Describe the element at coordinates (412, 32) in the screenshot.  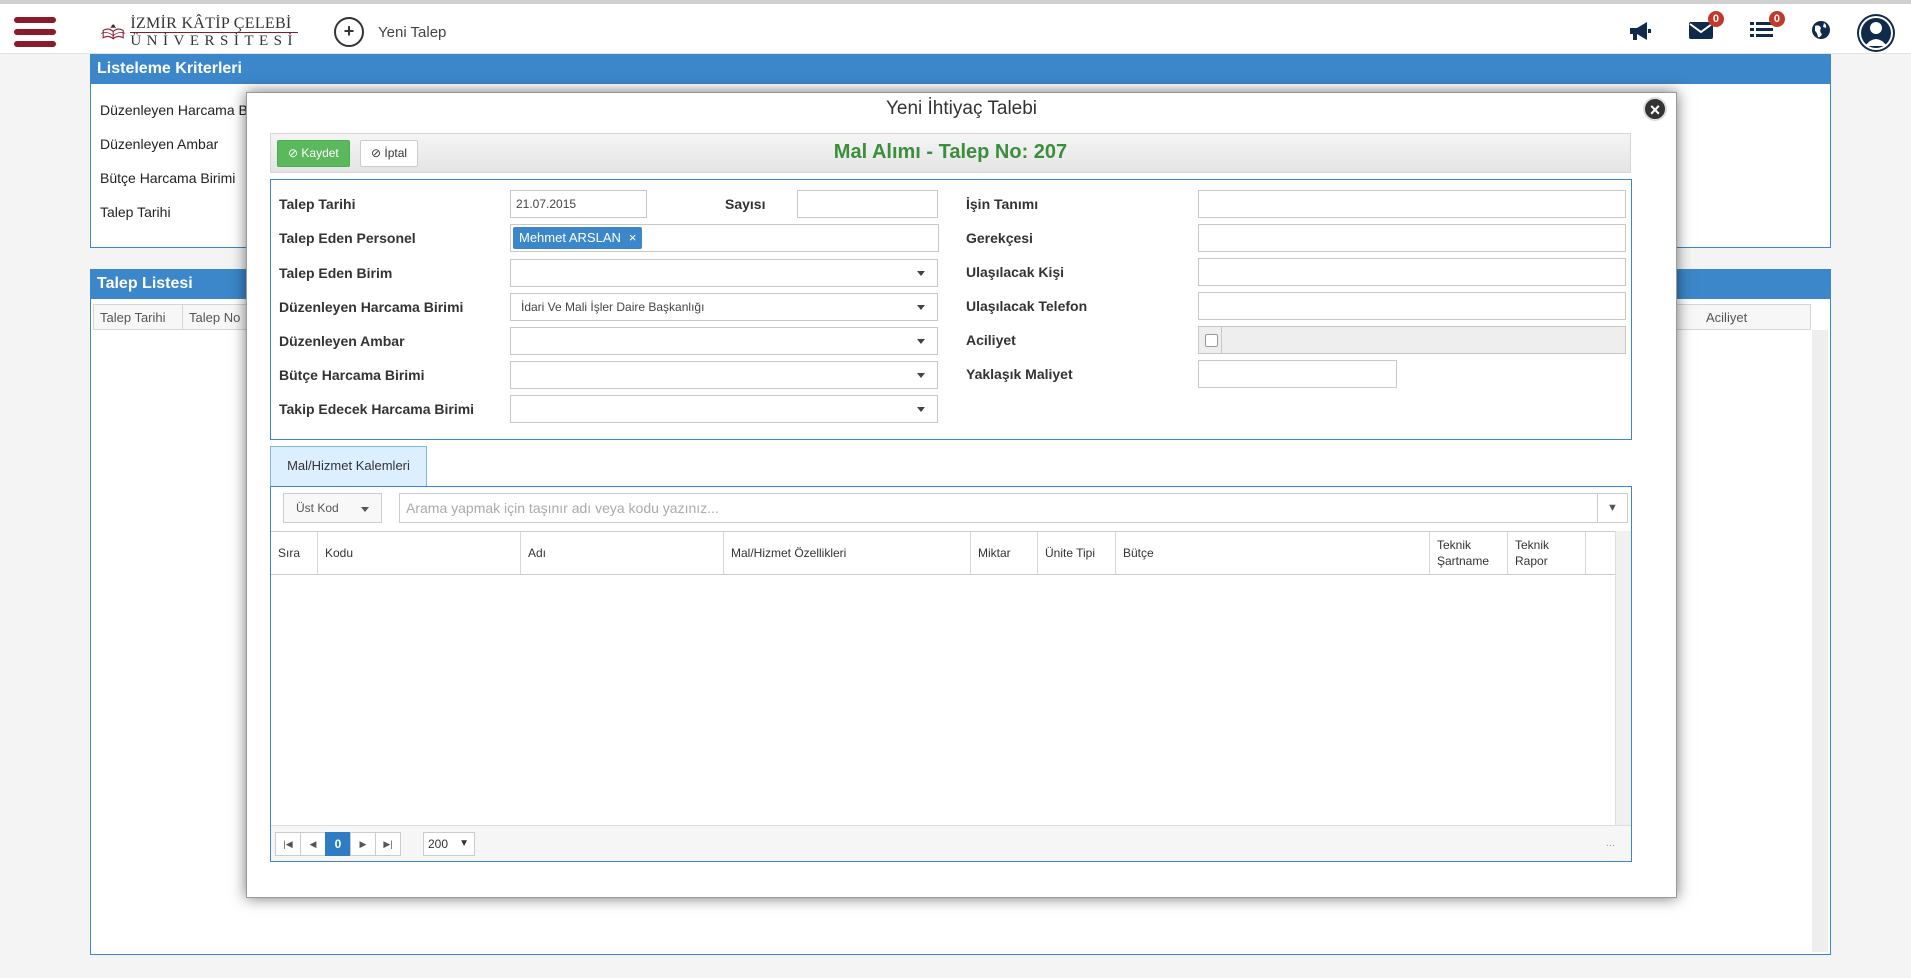
I see `new-request-label: Yeni Talep` at that location.